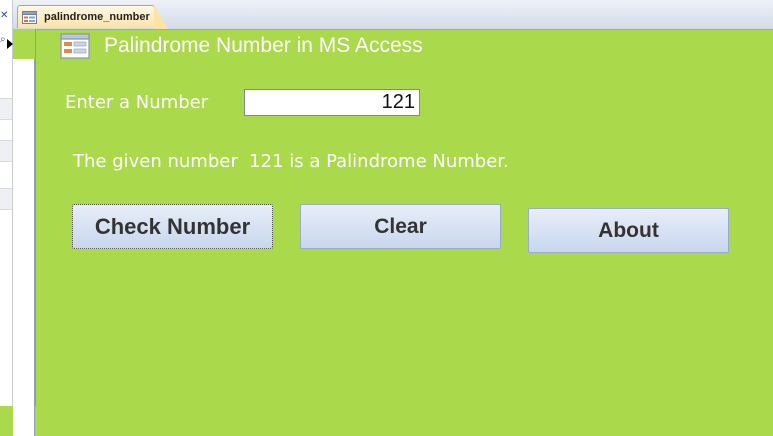 Image resolution: width=773 pixels, height=436 pixels. Describe the element at coordinates (172, 226) in the screenshot. I see `check-number-button: Check Number` at that location.